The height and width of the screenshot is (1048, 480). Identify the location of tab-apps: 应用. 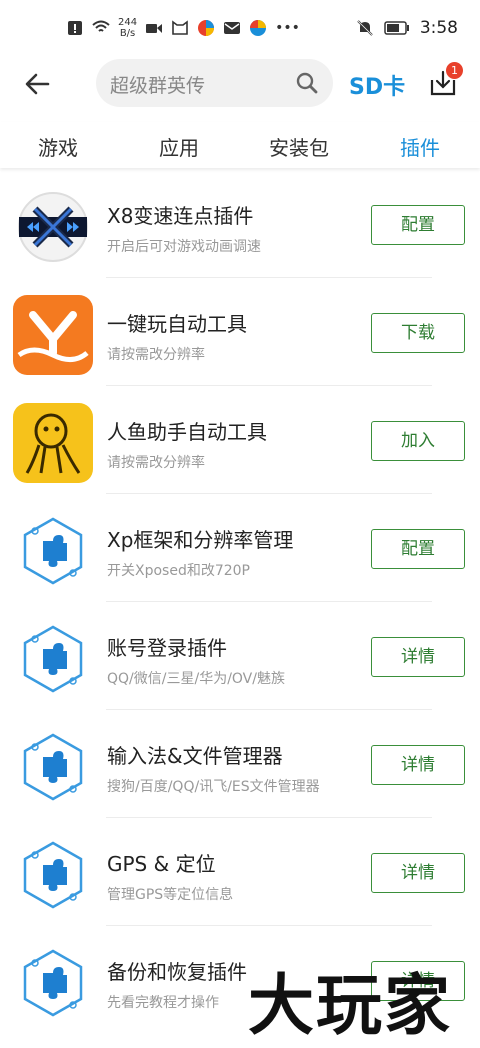
(179, 146).